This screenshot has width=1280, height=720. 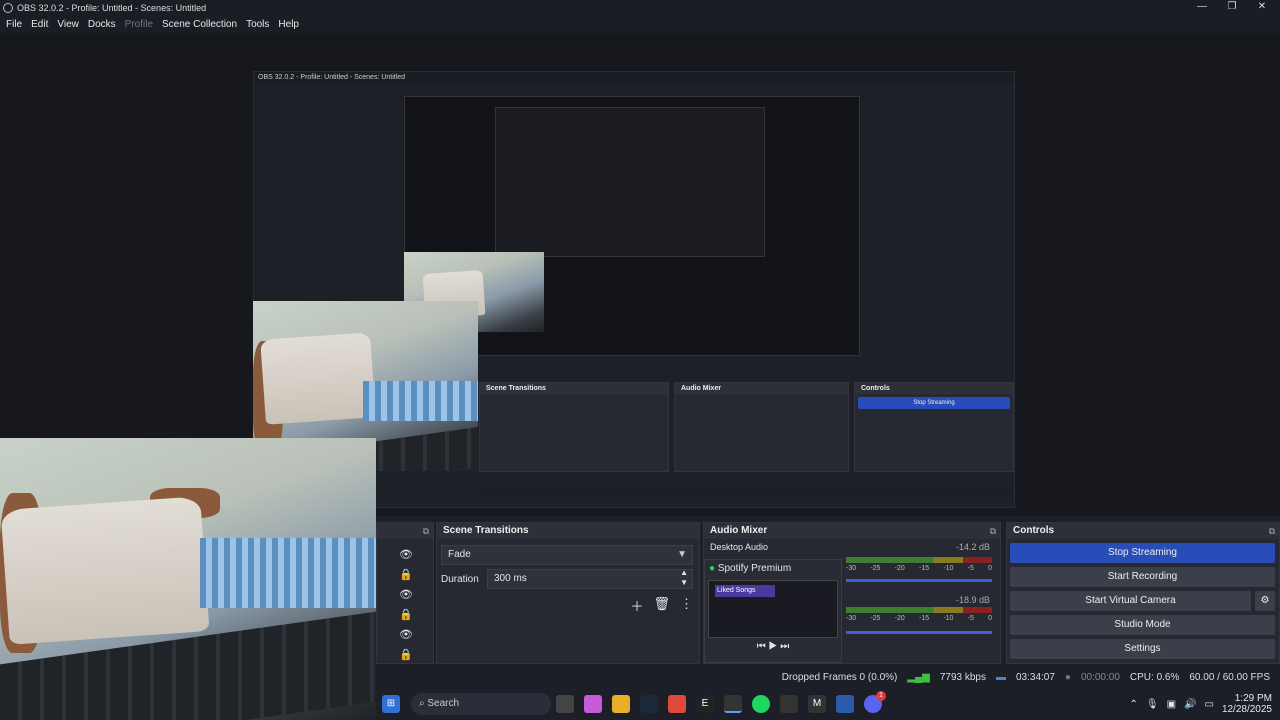 I want to click on sources-panel: ⧉ 👁 🔒 👁 🔒 👁 🔒 👁 🔒, so click(x=405, y=611).